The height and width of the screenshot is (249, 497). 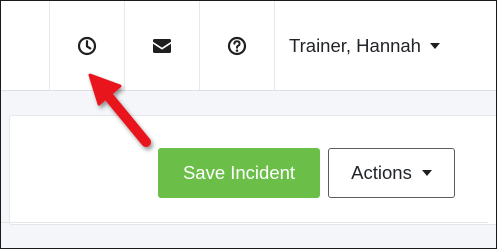 I want to click on envelope-icon, so click(x=162, y=45).